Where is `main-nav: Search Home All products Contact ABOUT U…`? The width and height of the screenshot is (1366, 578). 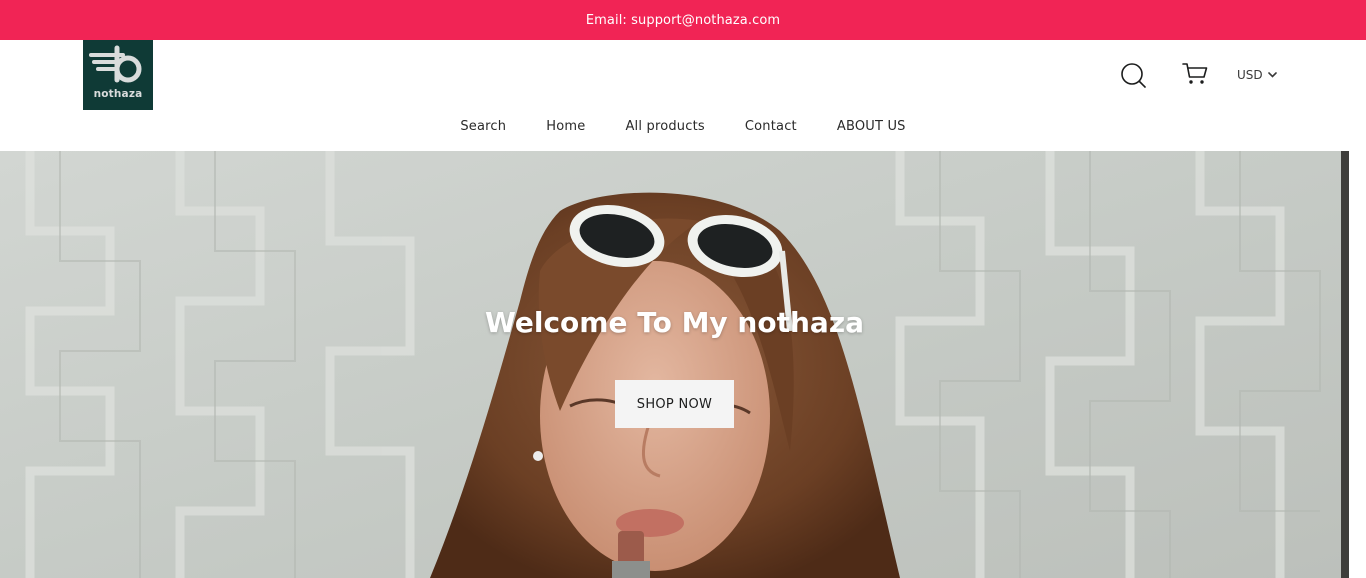 main-nav: Search Home All products Contact ABOUT U… is located at coordinates (683, 126).